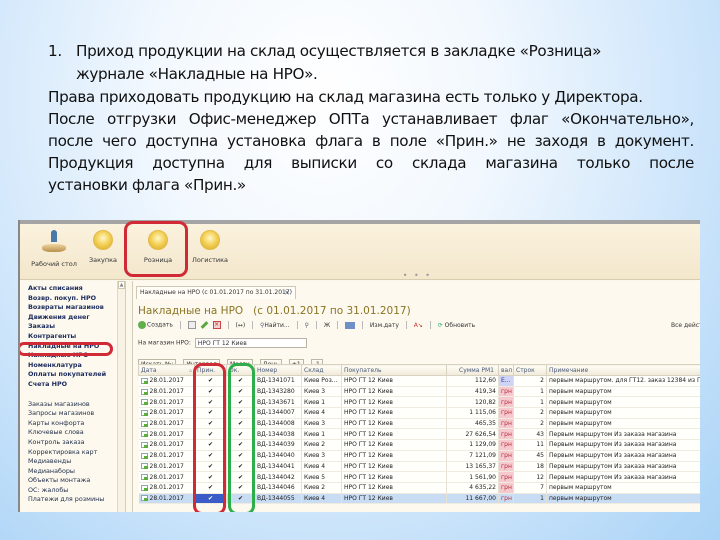 The image size is (720, 540). Describe the element at coordinates (72, 308) in the screenshot. I see `nav-item: Возвраты магазинов` at that location.